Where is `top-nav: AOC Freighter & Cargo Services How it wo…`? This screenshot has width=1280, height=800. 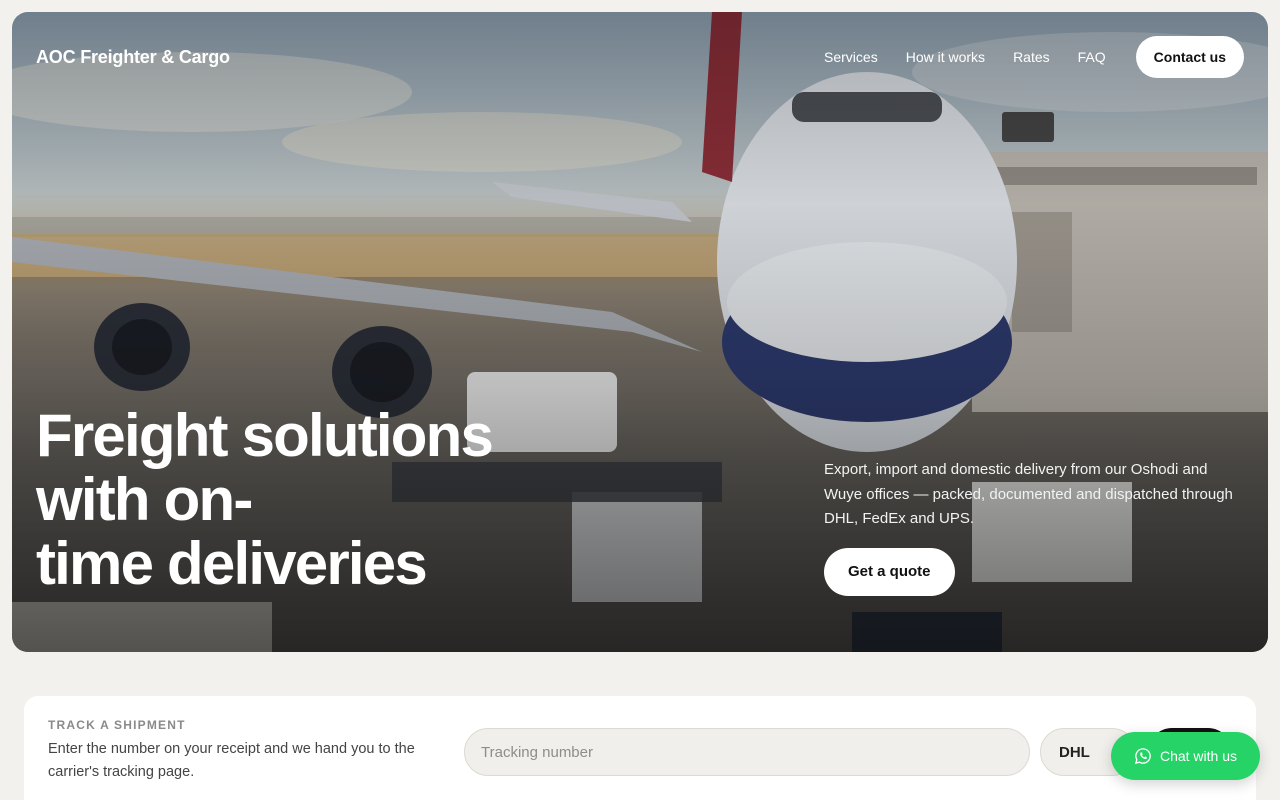
top-nav: AOC Freighter & Cargo Services How it wo… is located at coordinates (640, 57).